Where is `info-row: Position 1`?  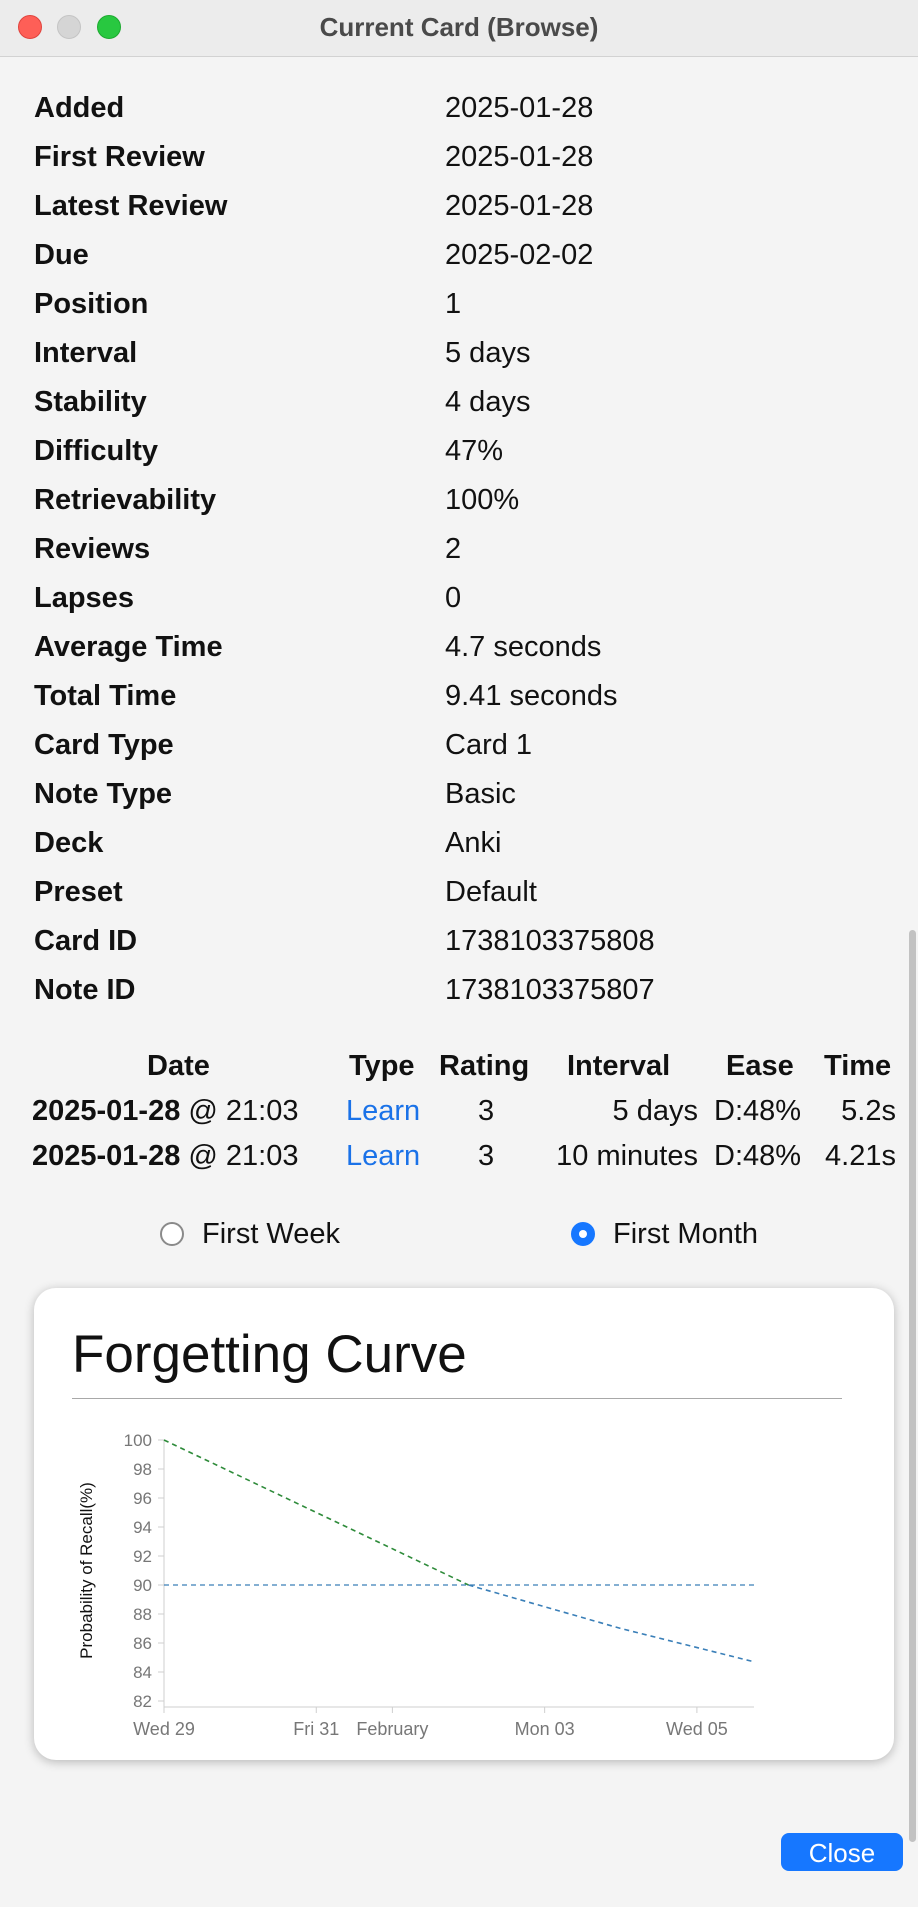 info-row: Position 1 is located at coordinates (444, 306).